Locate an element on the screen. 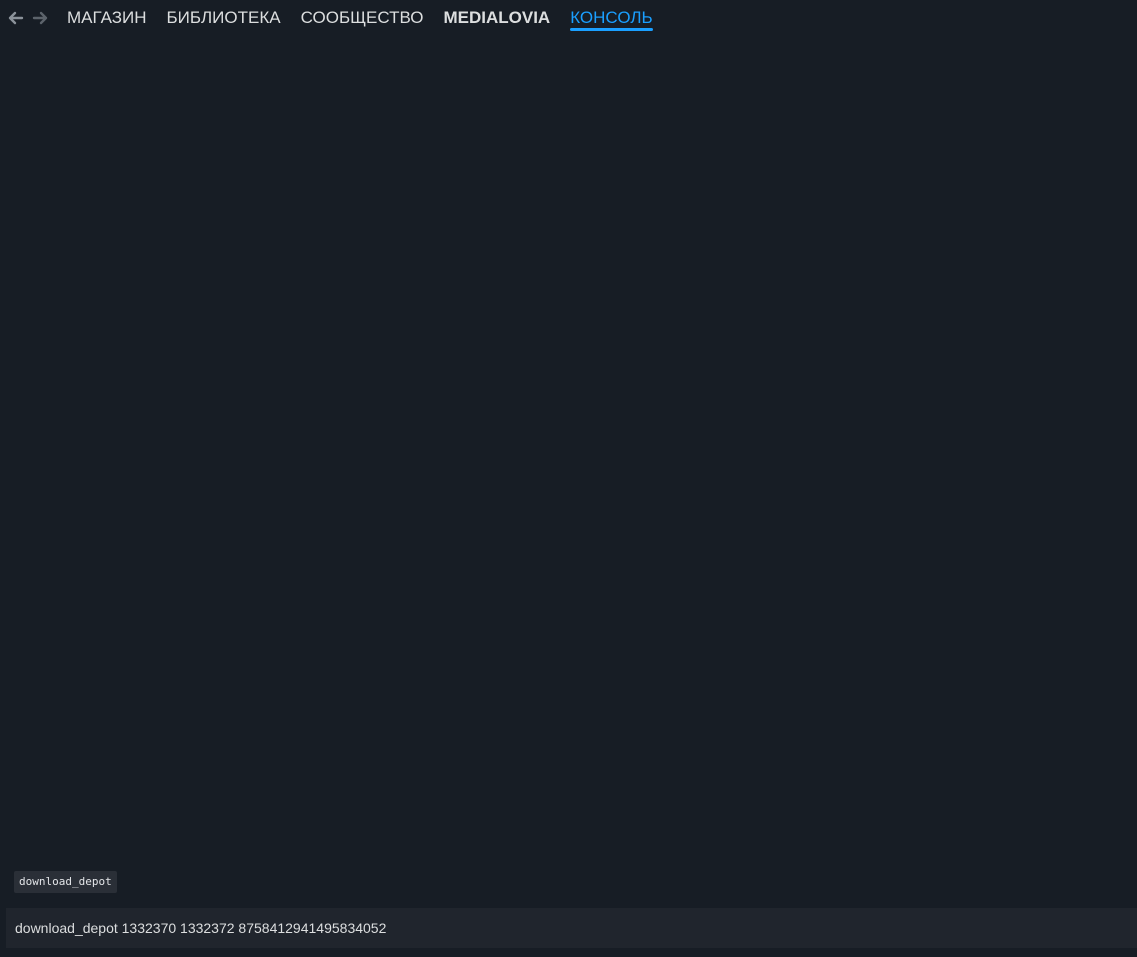 The image size is (1137, 957). tab-library: БИБЛИОТЕКА is located at coordinates (223, 18).